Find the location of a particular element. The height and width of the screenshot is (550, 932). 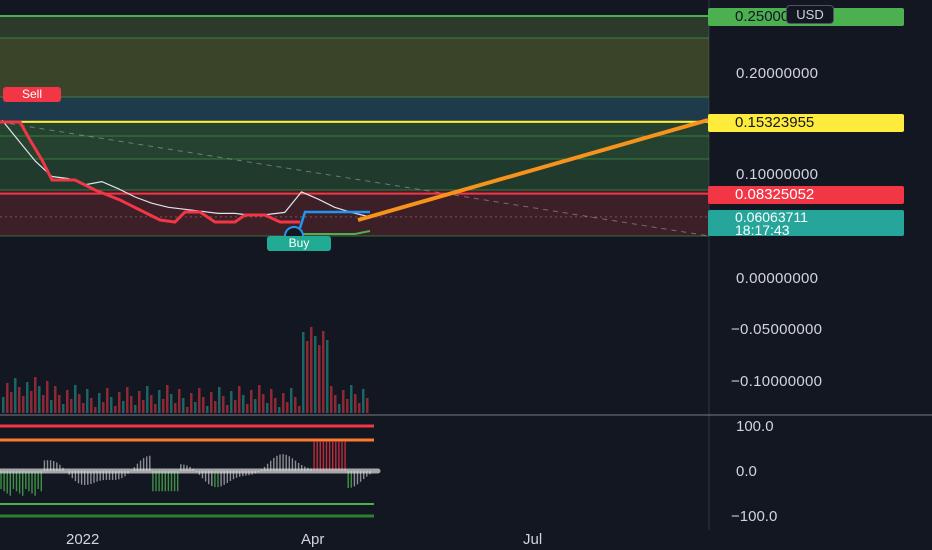

buy-signal-label: Buy is located at coordinates (299, 243).